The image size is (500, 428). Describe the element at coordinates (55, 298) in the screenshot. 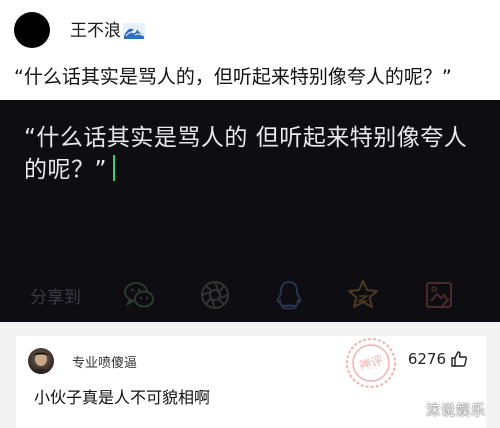

I see `share-label: 分享到` at that location.